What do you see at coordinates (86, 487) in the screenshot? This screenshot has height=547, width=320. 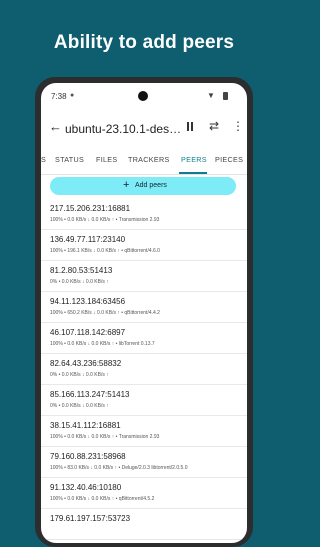 I see `peer-address: 91.132.40.46:10180` at bounding box center [86, 487].